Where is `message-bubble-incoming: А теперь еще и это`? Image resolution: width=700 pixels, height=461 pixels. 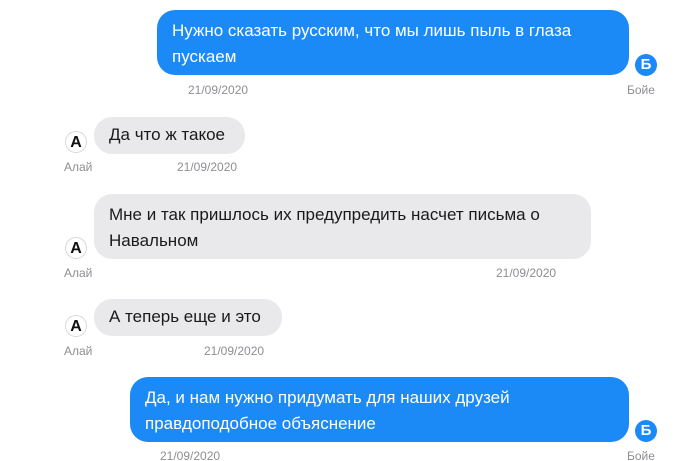 message-bubble-incoming: А теперь еще и это is located at coordinates (188, 317).